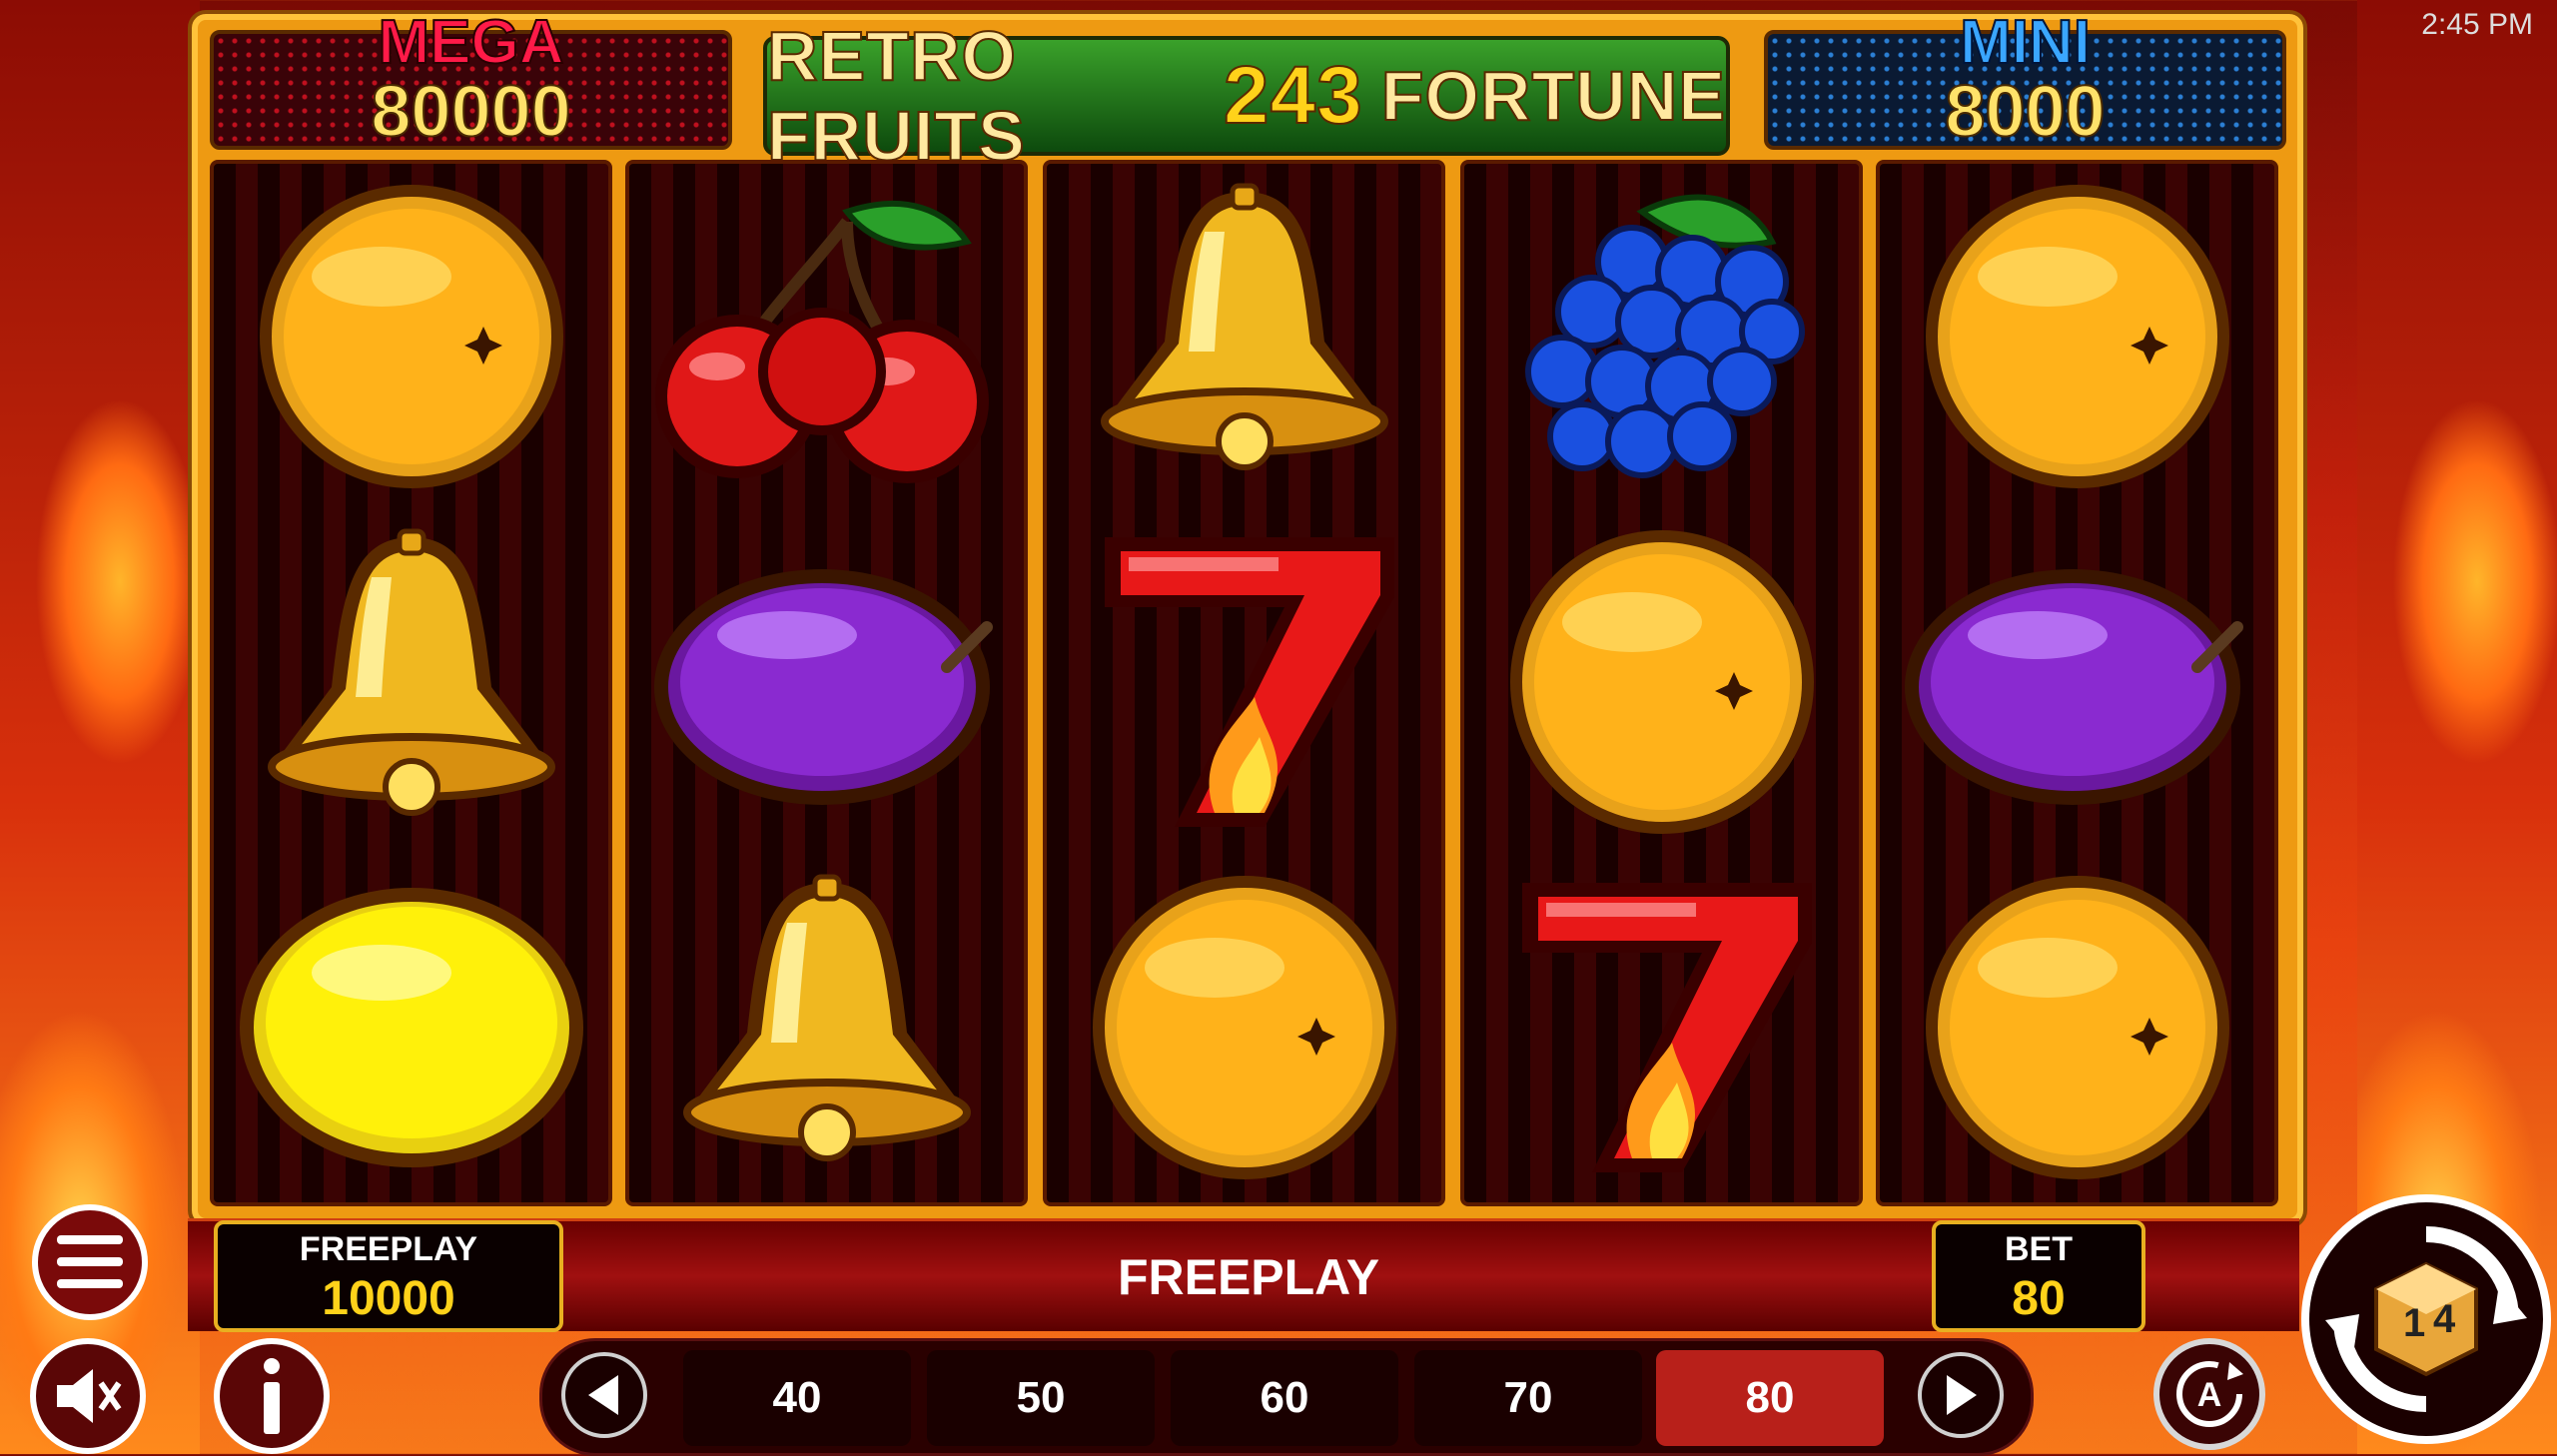  What do you see at coordinates (471, 43) in the screenshot?
I see `jackpot-mega-label: MEGA` at bounding box center [471, 43].